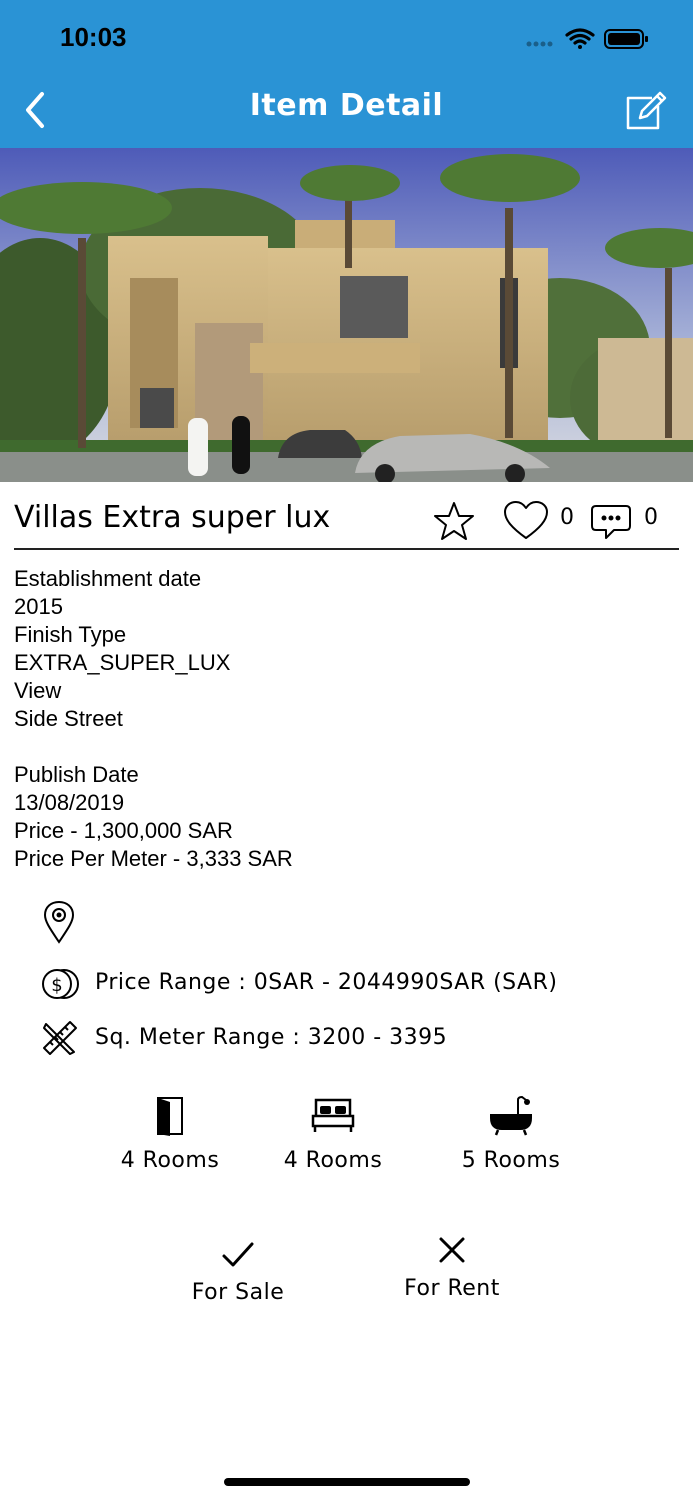 The width and height of the screenshot is (693, 1500). I want to click on app-header: 10:03 Item Detail, so click(346, 74).